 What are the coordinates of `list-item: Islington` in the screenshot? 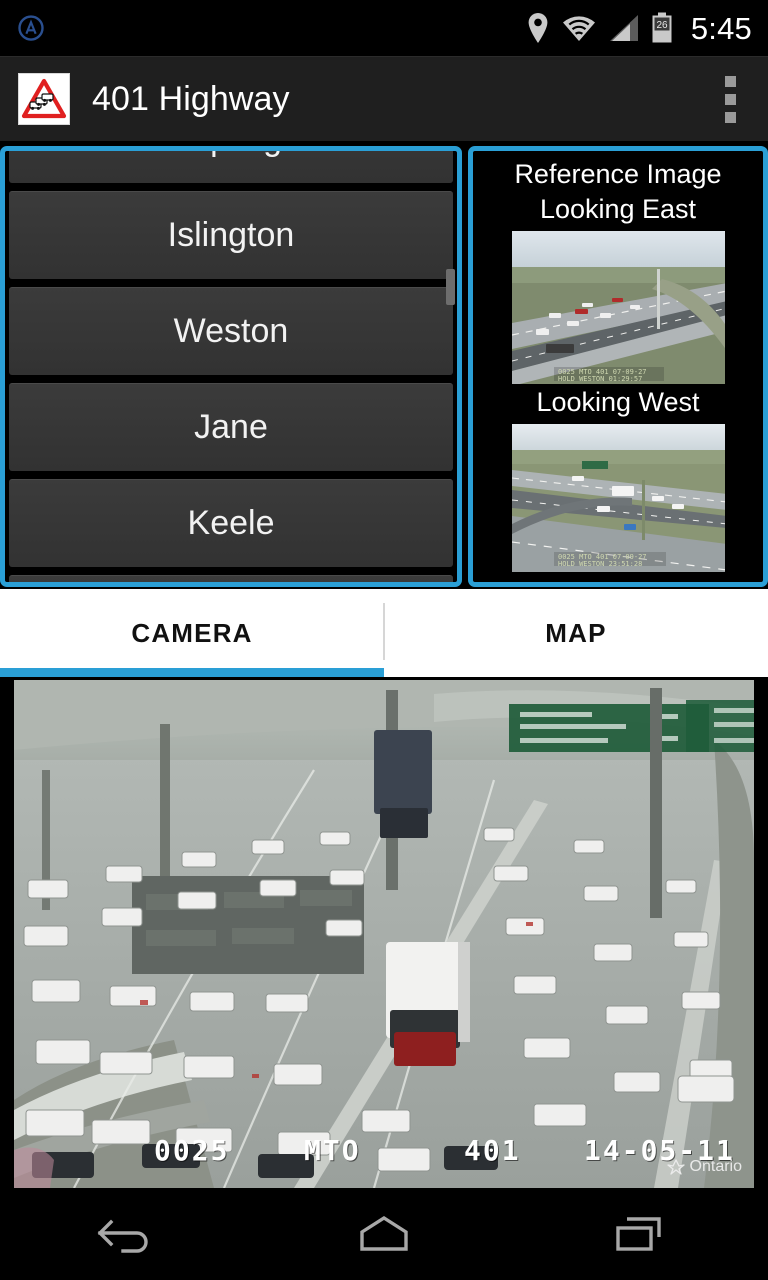 It's located at (231, 235).